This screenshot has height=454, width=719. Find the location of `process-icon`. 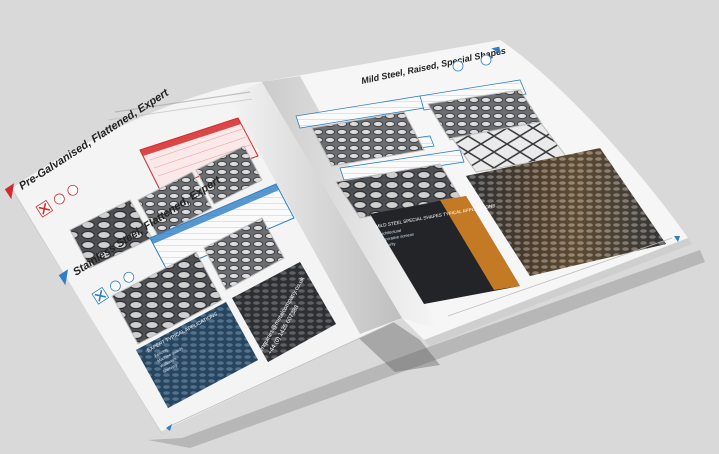

process-icon is located at coordinates (458, 66).